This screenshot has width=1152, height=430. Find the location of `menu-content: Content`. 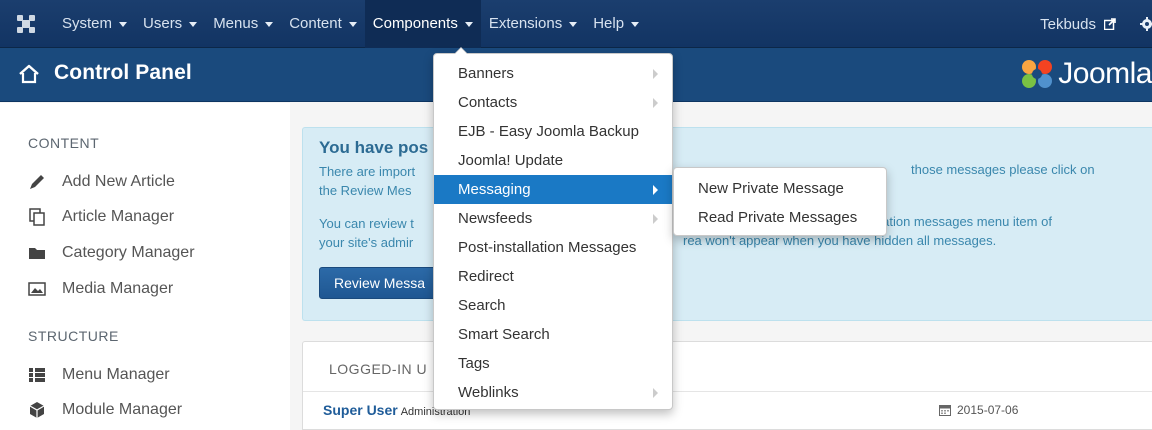

menu-content: Content is located at coordinates (323, 24).